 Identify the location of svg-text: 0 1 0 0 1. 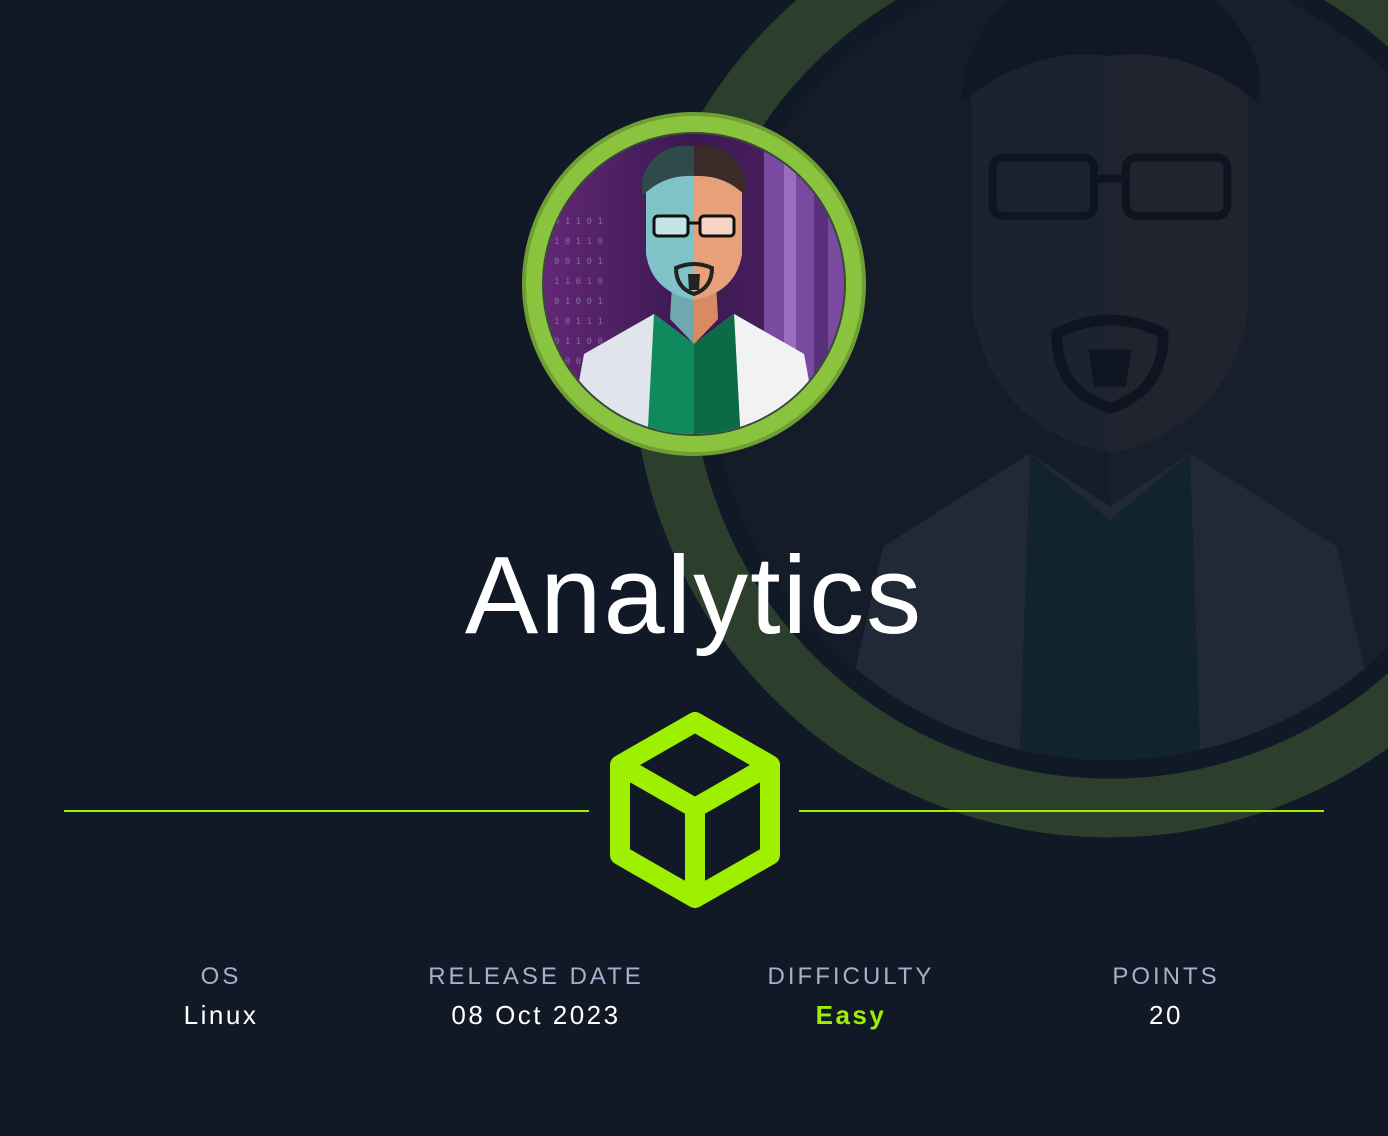
(578, 302).